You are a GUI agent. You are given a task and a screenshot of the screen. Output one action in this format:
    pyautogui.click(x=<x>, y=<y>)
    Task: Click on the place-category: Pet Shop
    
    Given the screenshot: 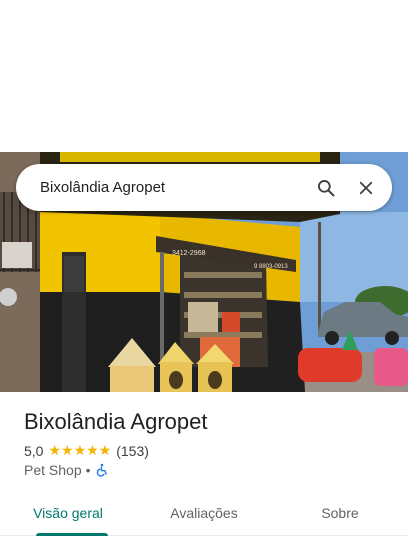 What is the action you would take?
    pyautogui.click(x=53, y=470)
    